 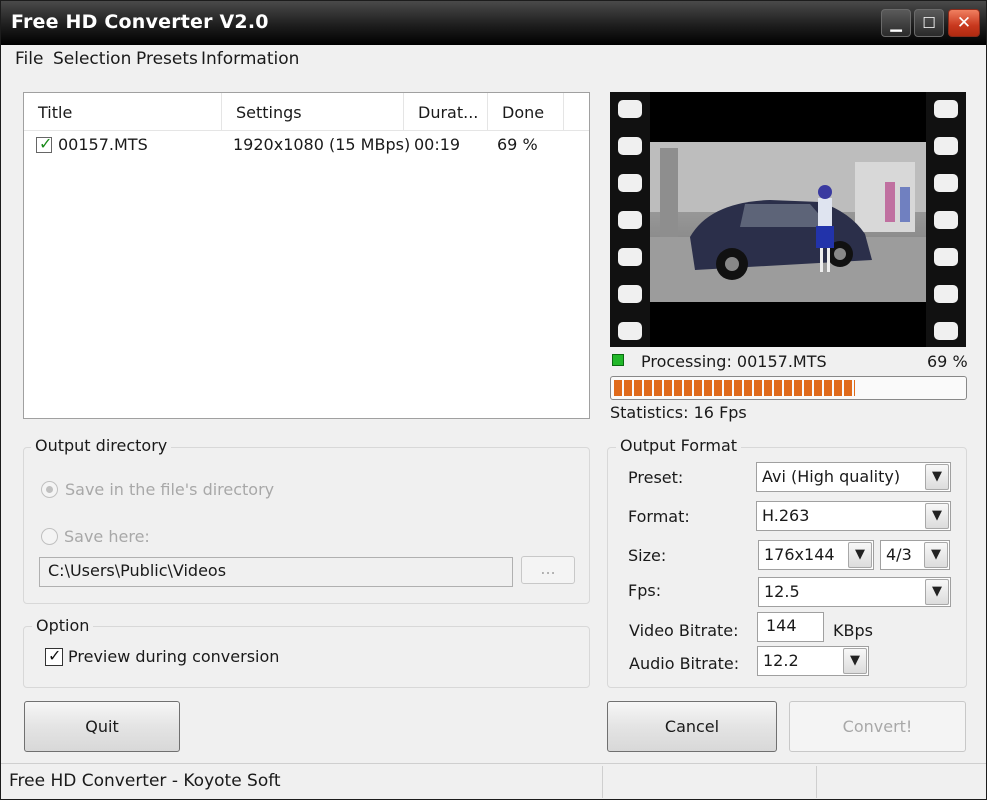 What do you see at coordinates (437, 144) in the screenshot?
I see `row-duration: 00:19` at bounding box center [437, 144].